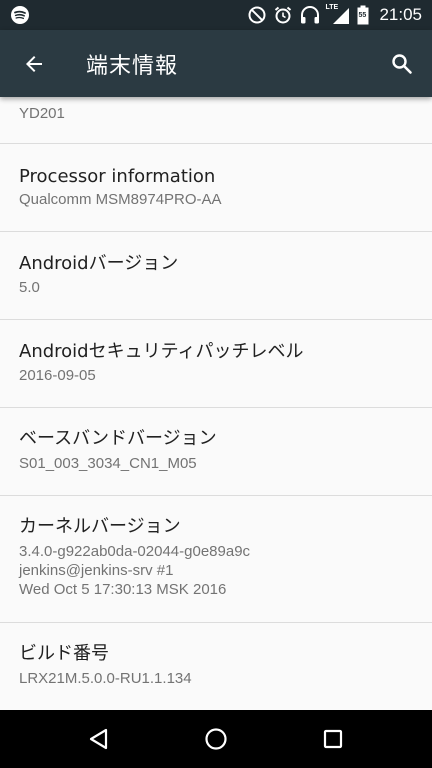 The image size is (432, 768). What do you see at coordinates (118, 438) in the screenshot?
I see `item-title: ベースバンドバージョン` at bounding box center [118, 438].